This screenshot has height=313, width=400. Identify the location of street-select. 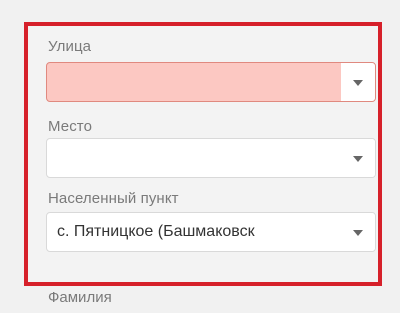
(211, 82).